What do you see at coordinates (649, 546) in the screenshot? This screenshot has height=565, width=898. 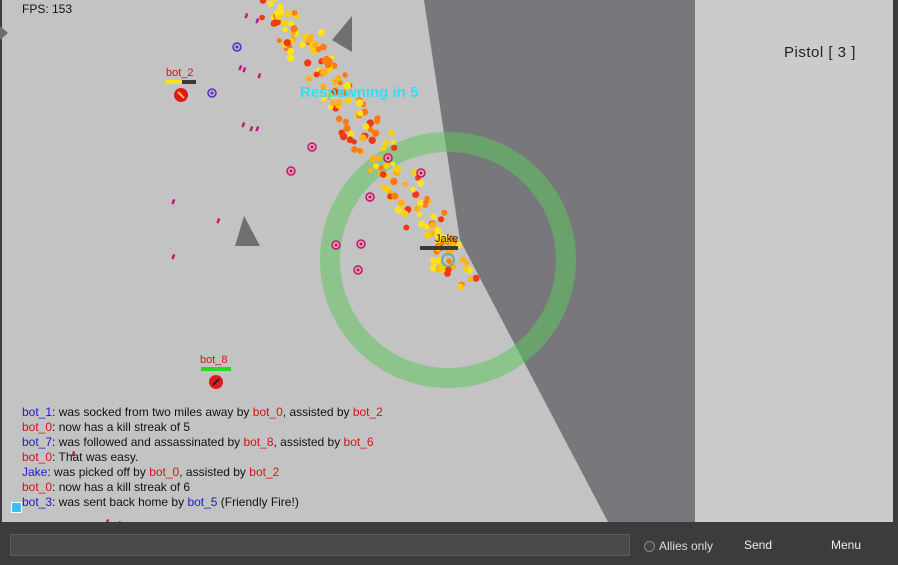 I see `radio-icon` at bounding box center [649, 546].